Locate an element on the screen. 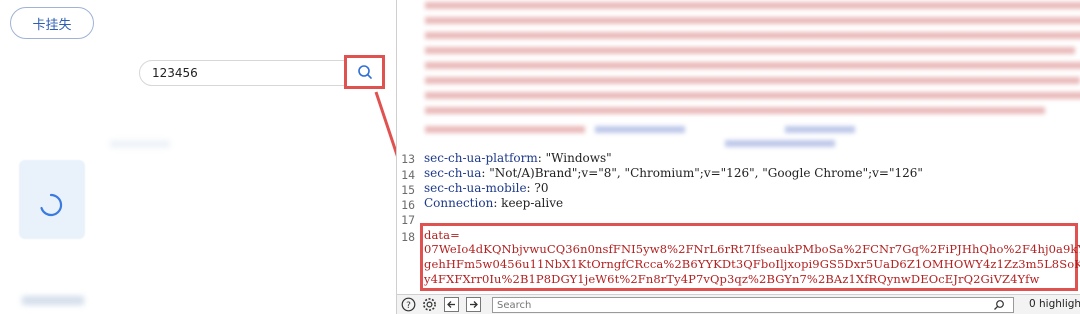  header-value: : "Windows" is located at coordinates (574, 158).